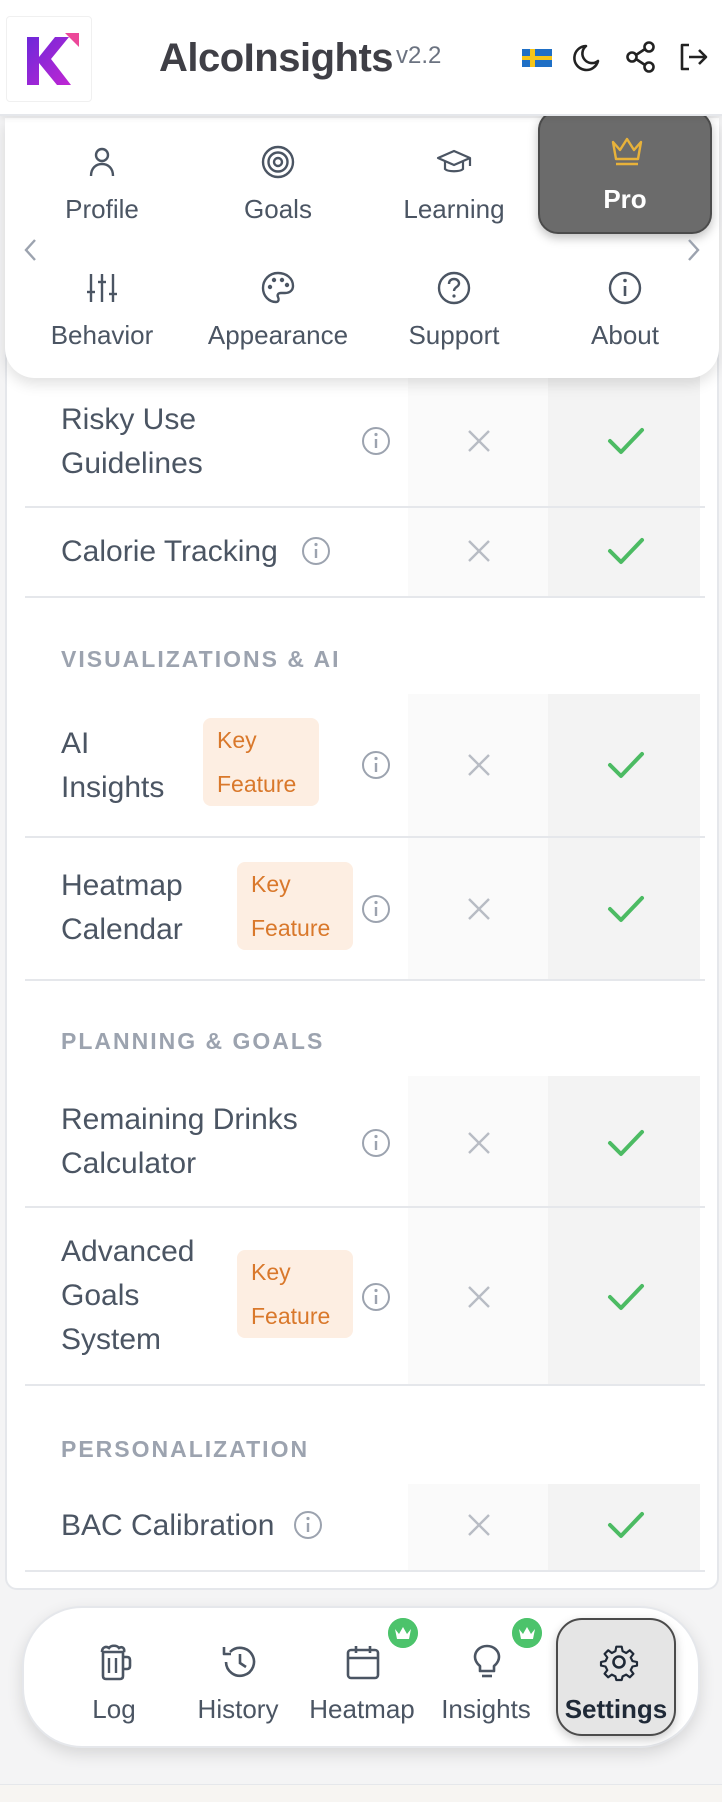  Describe the element at coordinates (112, 766) in the screenshot. I see `feature-name: AI Insights` at that location.